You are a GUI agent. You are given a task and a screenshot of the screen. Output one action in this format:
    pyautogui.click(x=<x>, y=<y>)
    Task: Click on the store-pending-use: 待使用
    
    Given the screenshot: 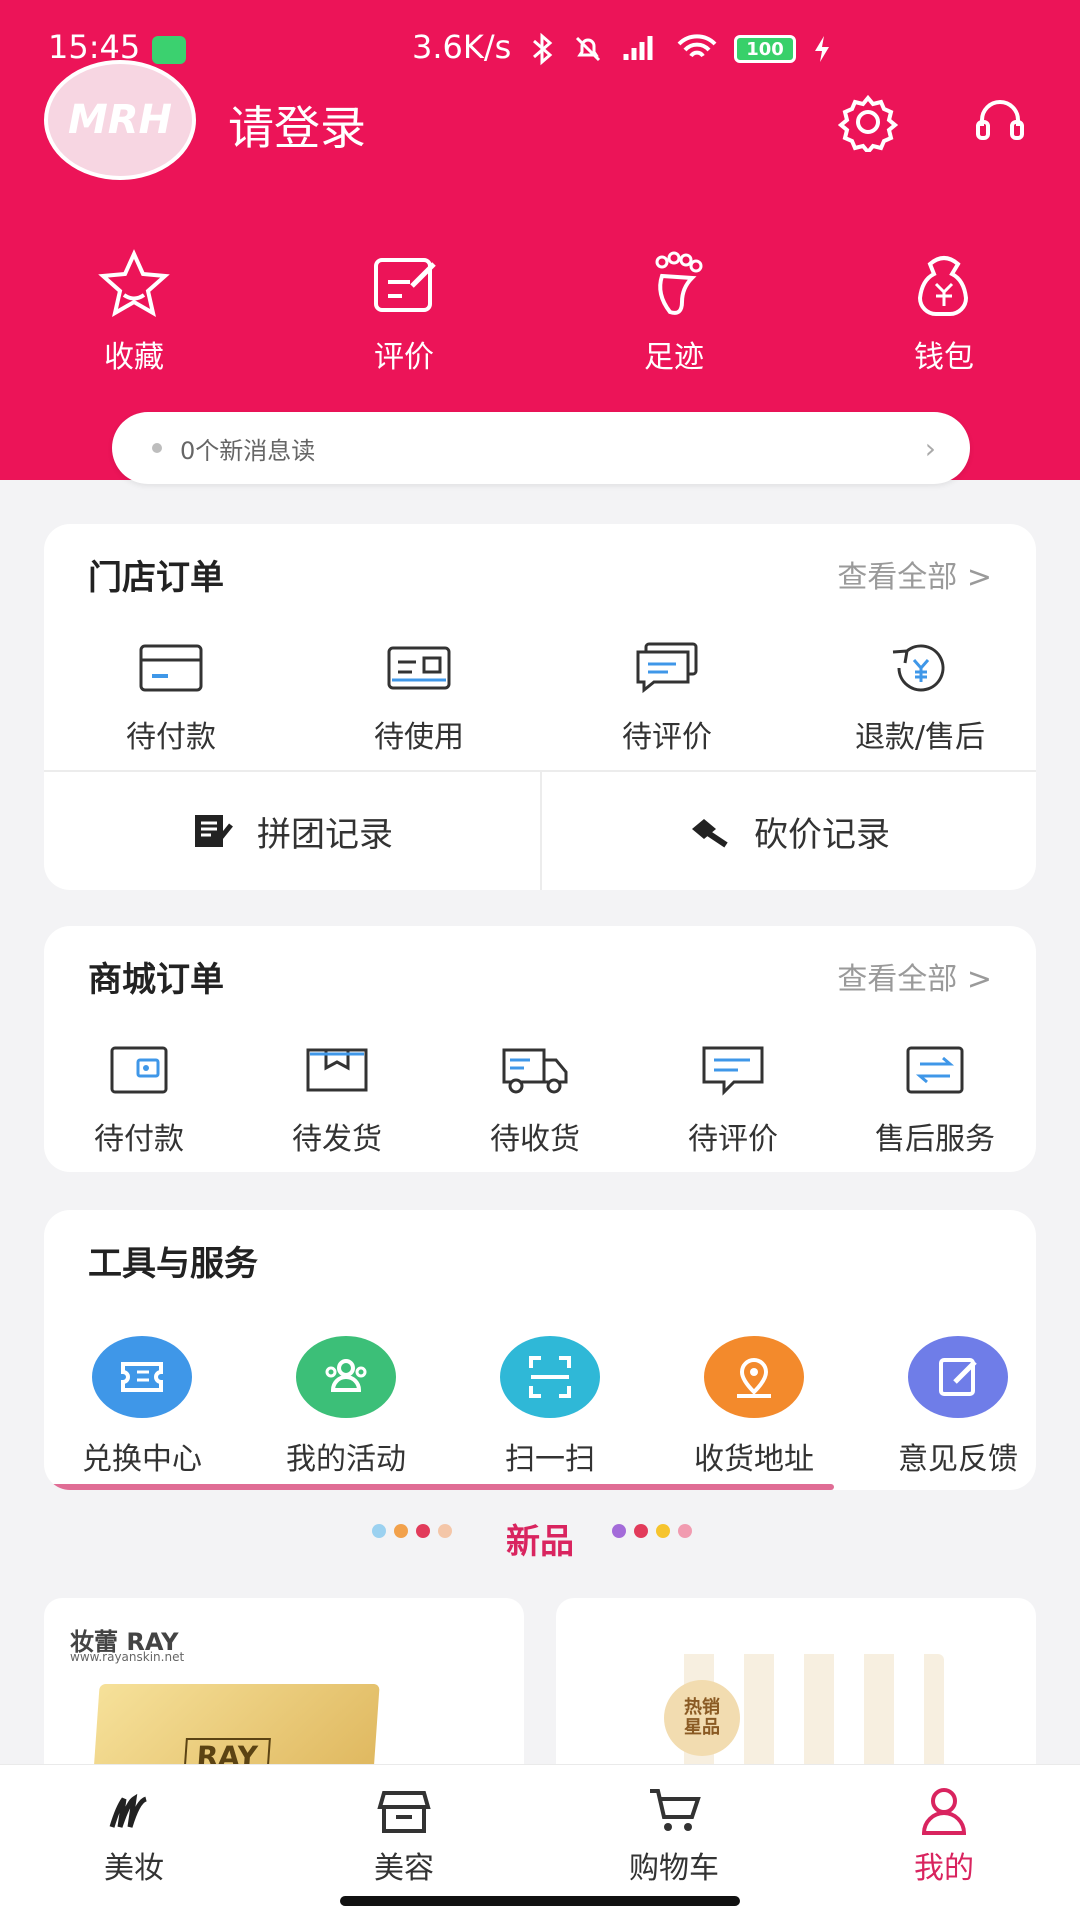 What is the action you would take?
    pyautogui.click(x=419, y=698)
    